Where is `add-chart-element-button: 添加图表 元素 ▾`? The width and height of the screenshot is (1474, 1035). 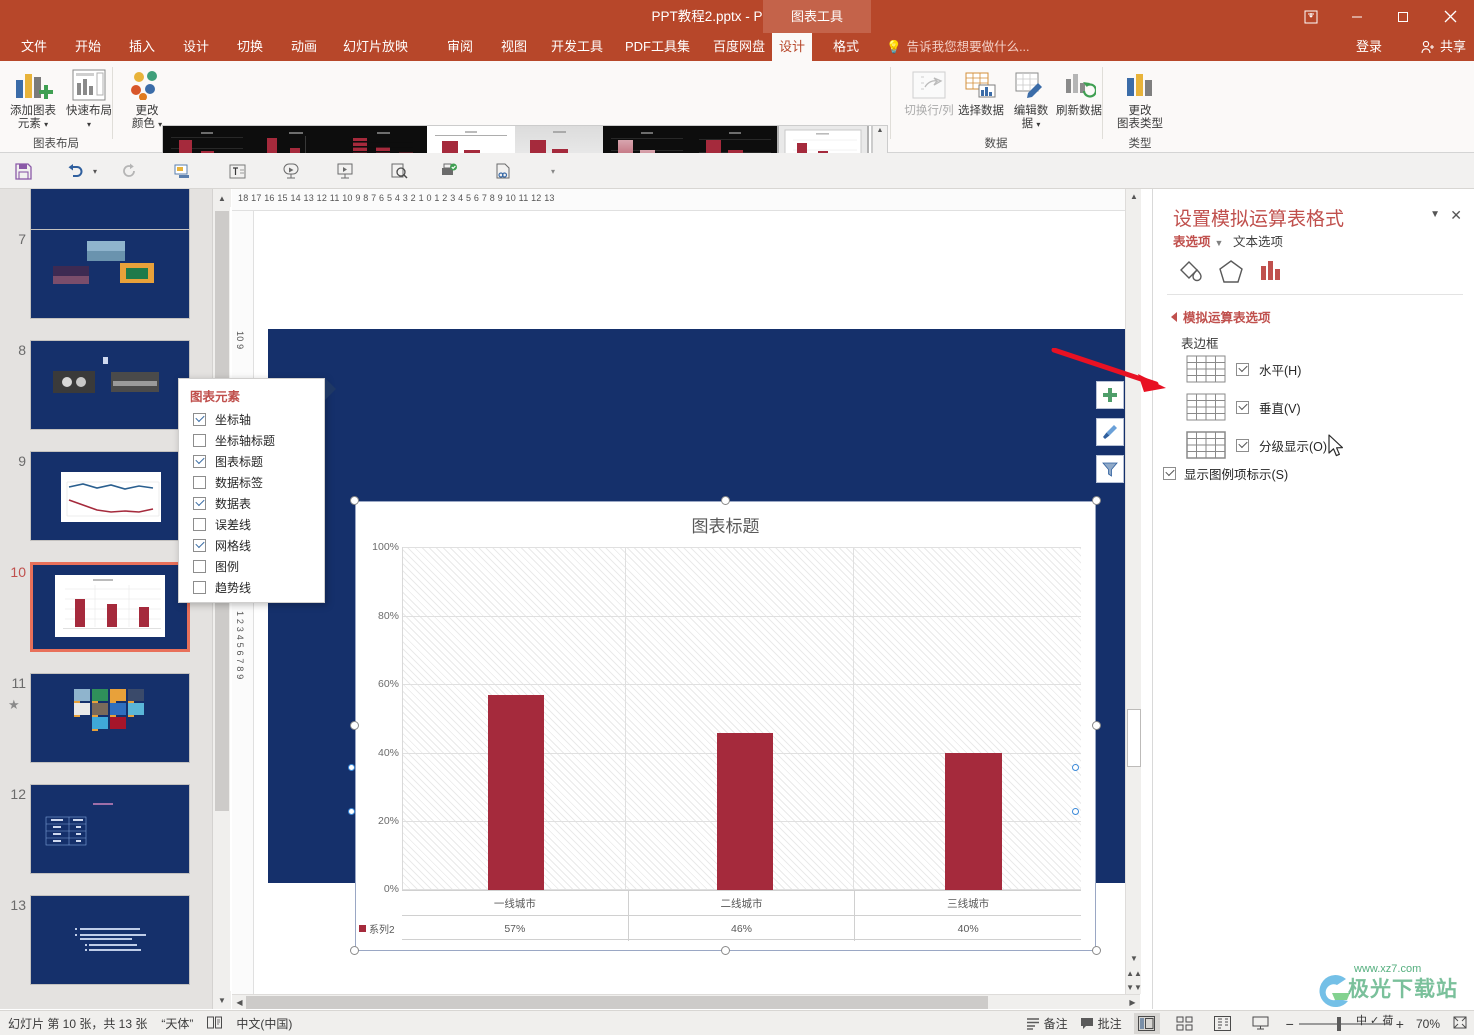
add-chart-element-button: 添加图表 元素 ▾ is located at coordinates (33, 98).